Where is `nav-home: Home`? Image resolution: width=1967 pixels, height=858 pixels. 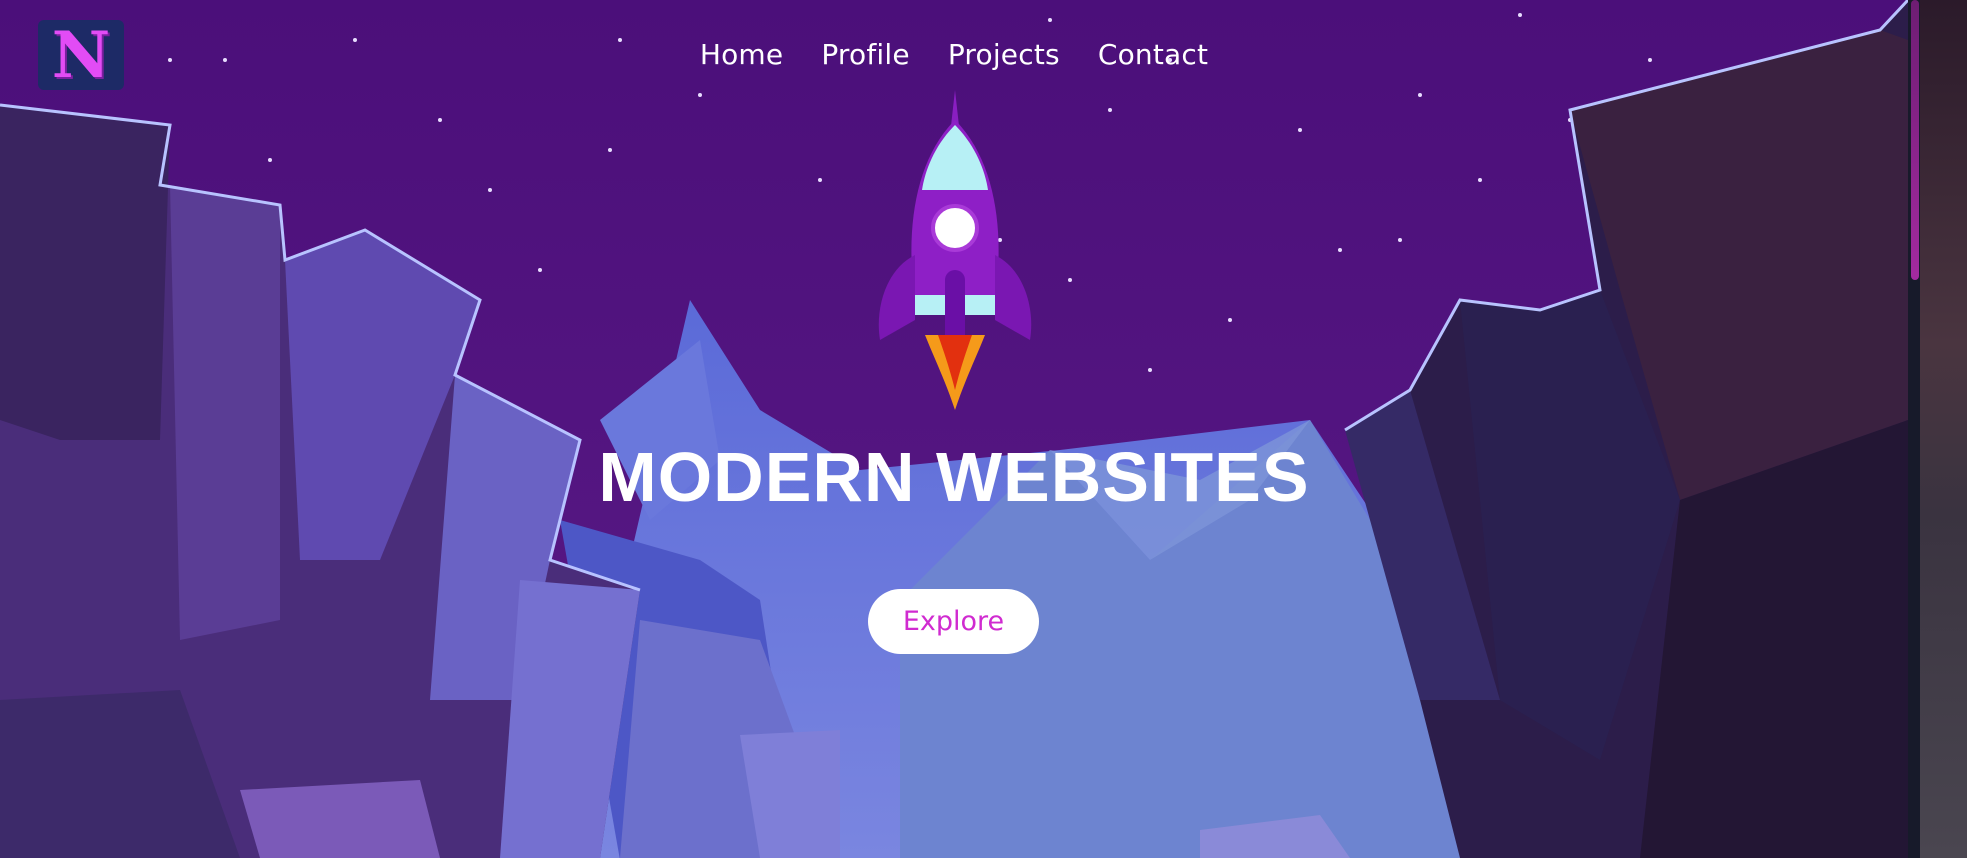 nav-home: Home is located at coordinates (742, 54).